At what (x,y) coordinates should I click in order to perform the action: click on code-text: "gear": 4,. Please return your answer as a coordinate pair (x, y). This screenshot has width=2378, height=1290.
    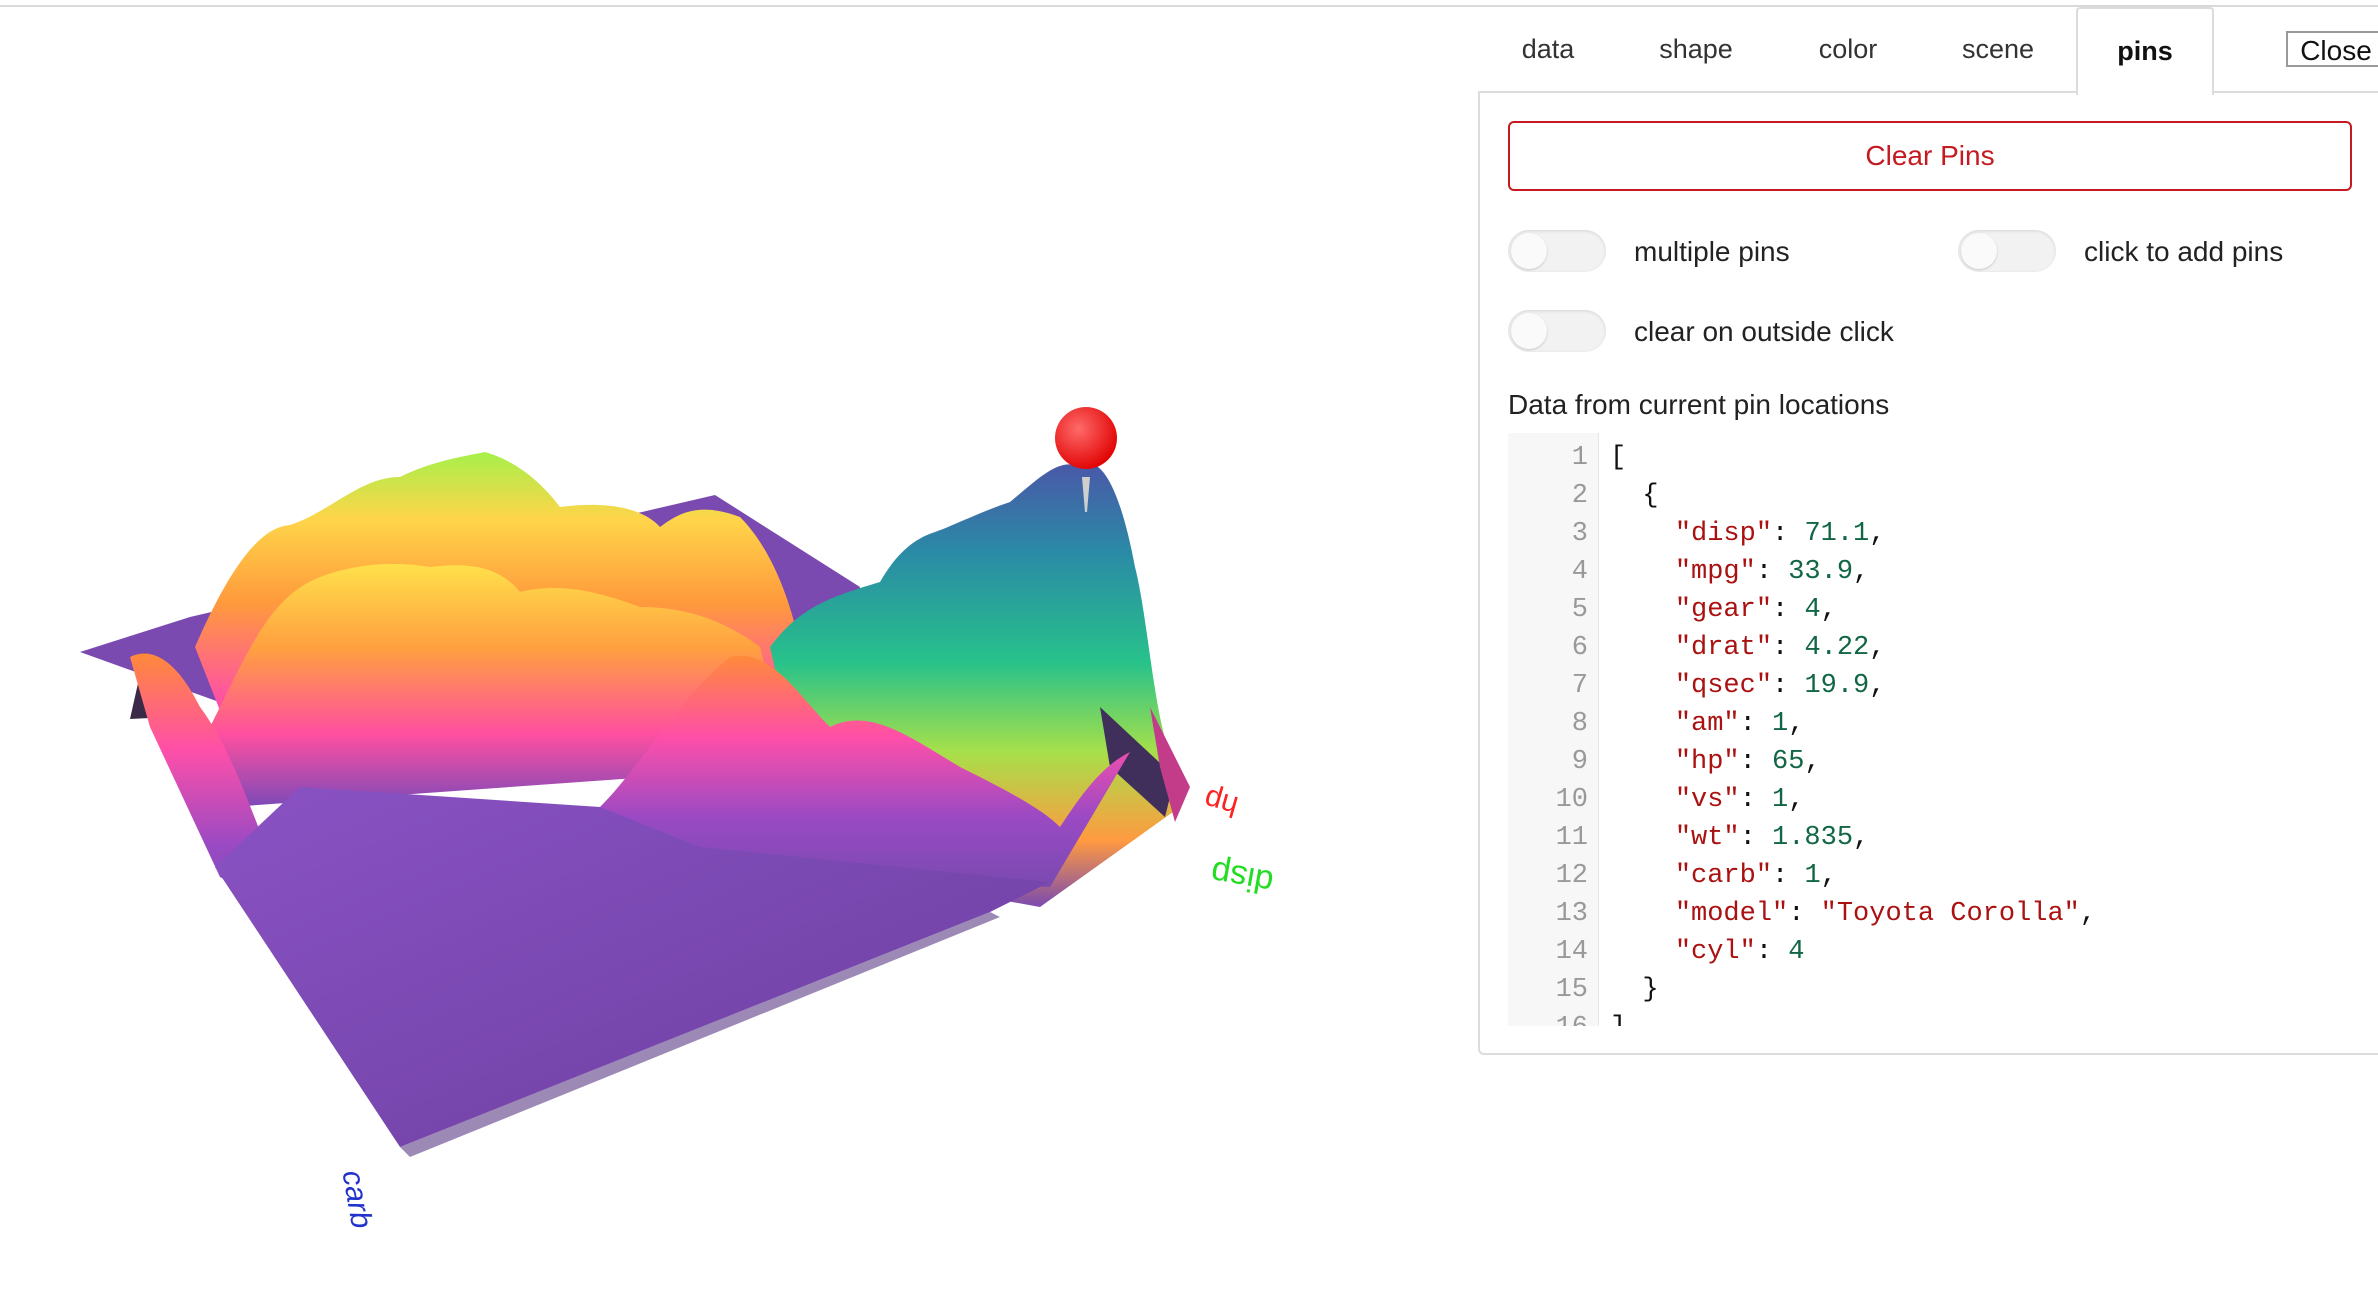
    Looking at the image, I should click on (1755, 610).